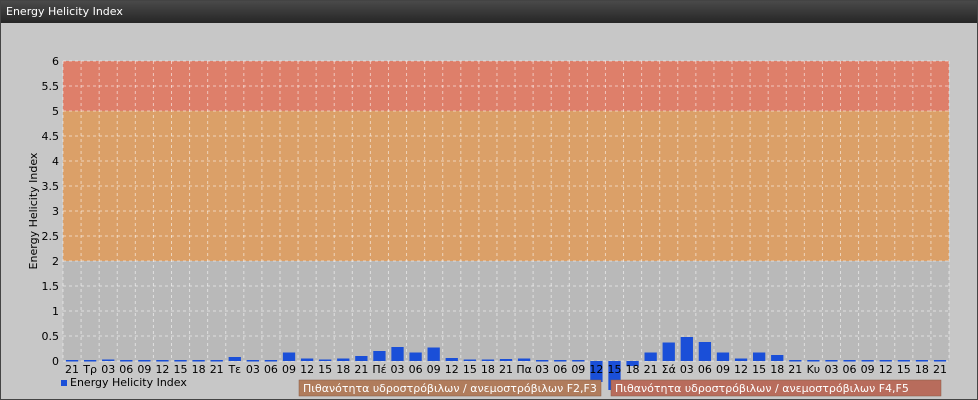  What do you see at coordinates (162, 369) in the screenshot?
I see `x-tick-5: 12` at bounding box center [162, 369].